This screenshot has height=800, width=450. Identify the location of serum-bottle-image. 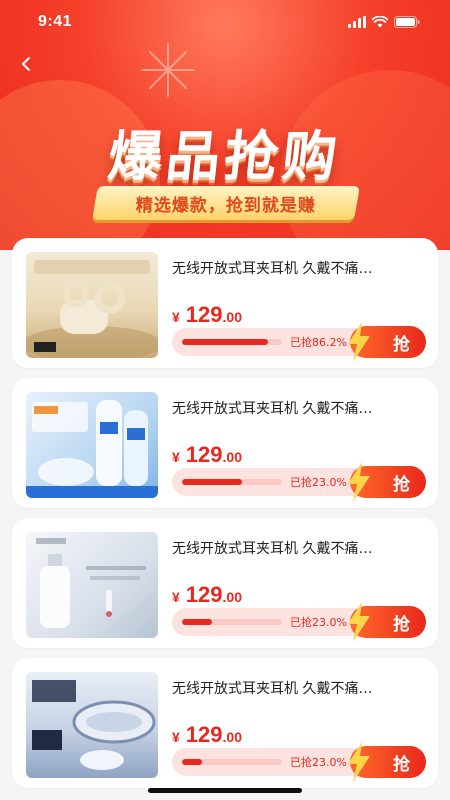
(92, 585).